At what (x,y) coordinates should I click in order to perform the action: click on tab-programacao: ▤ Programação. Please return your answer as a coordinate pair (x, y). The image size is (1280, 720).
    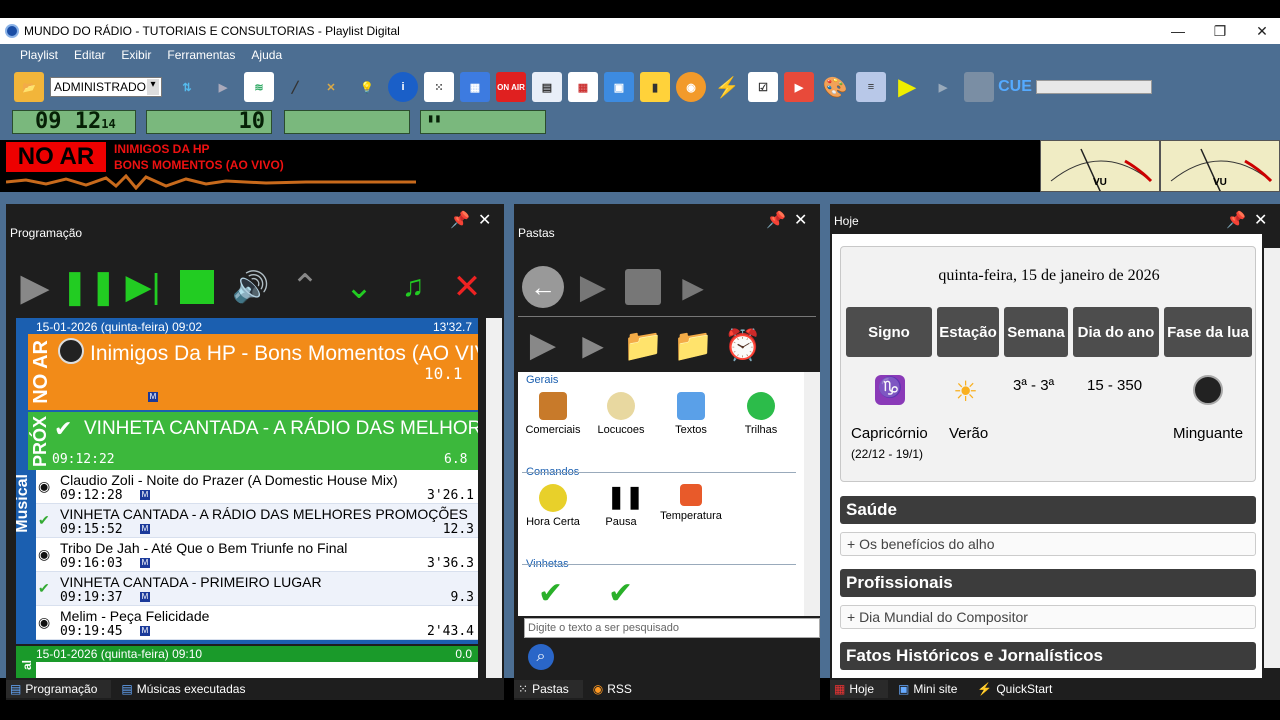
    Looking at the image, I should click on (59, 689).